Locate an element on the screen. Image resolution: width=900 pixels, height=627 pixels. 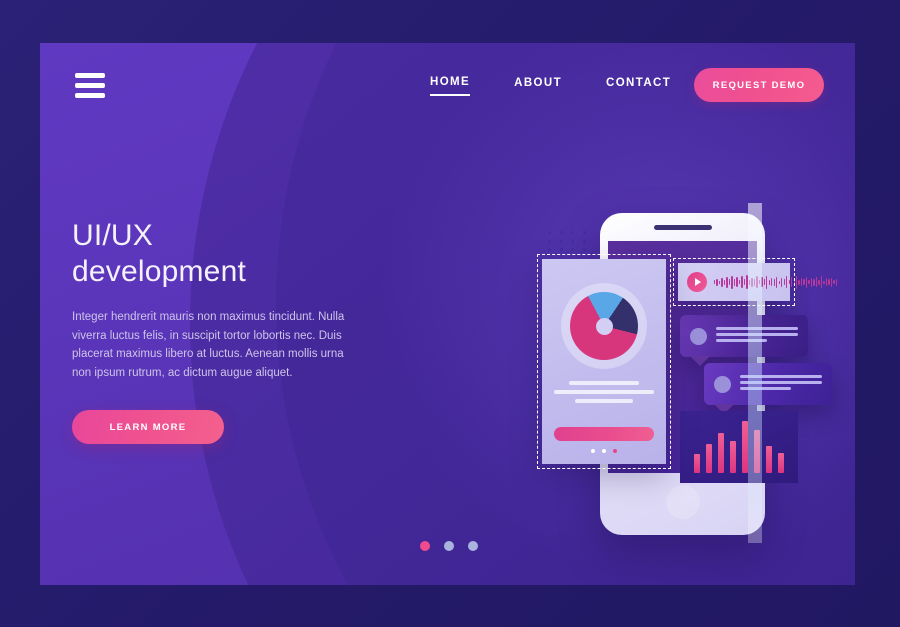
nav-link-about: ABOUT is located at coordinates (538, 86).